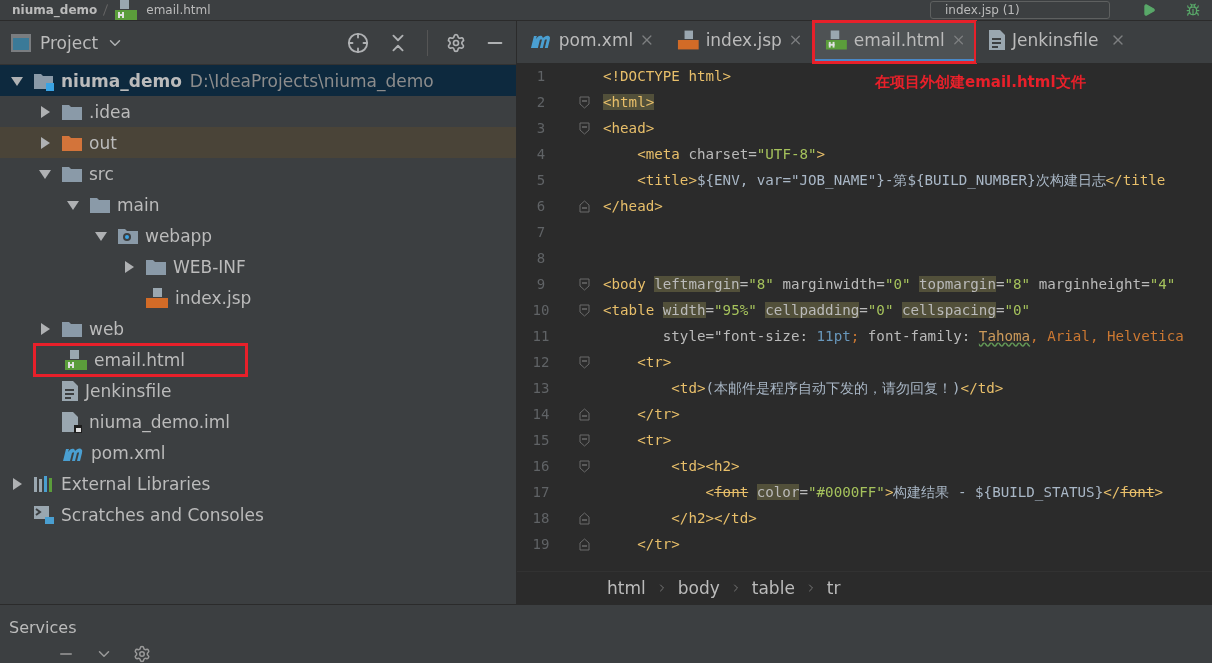 The width and height of the screenshot is (1212, 663). I want to click on file-name: src, so click(101, 173).